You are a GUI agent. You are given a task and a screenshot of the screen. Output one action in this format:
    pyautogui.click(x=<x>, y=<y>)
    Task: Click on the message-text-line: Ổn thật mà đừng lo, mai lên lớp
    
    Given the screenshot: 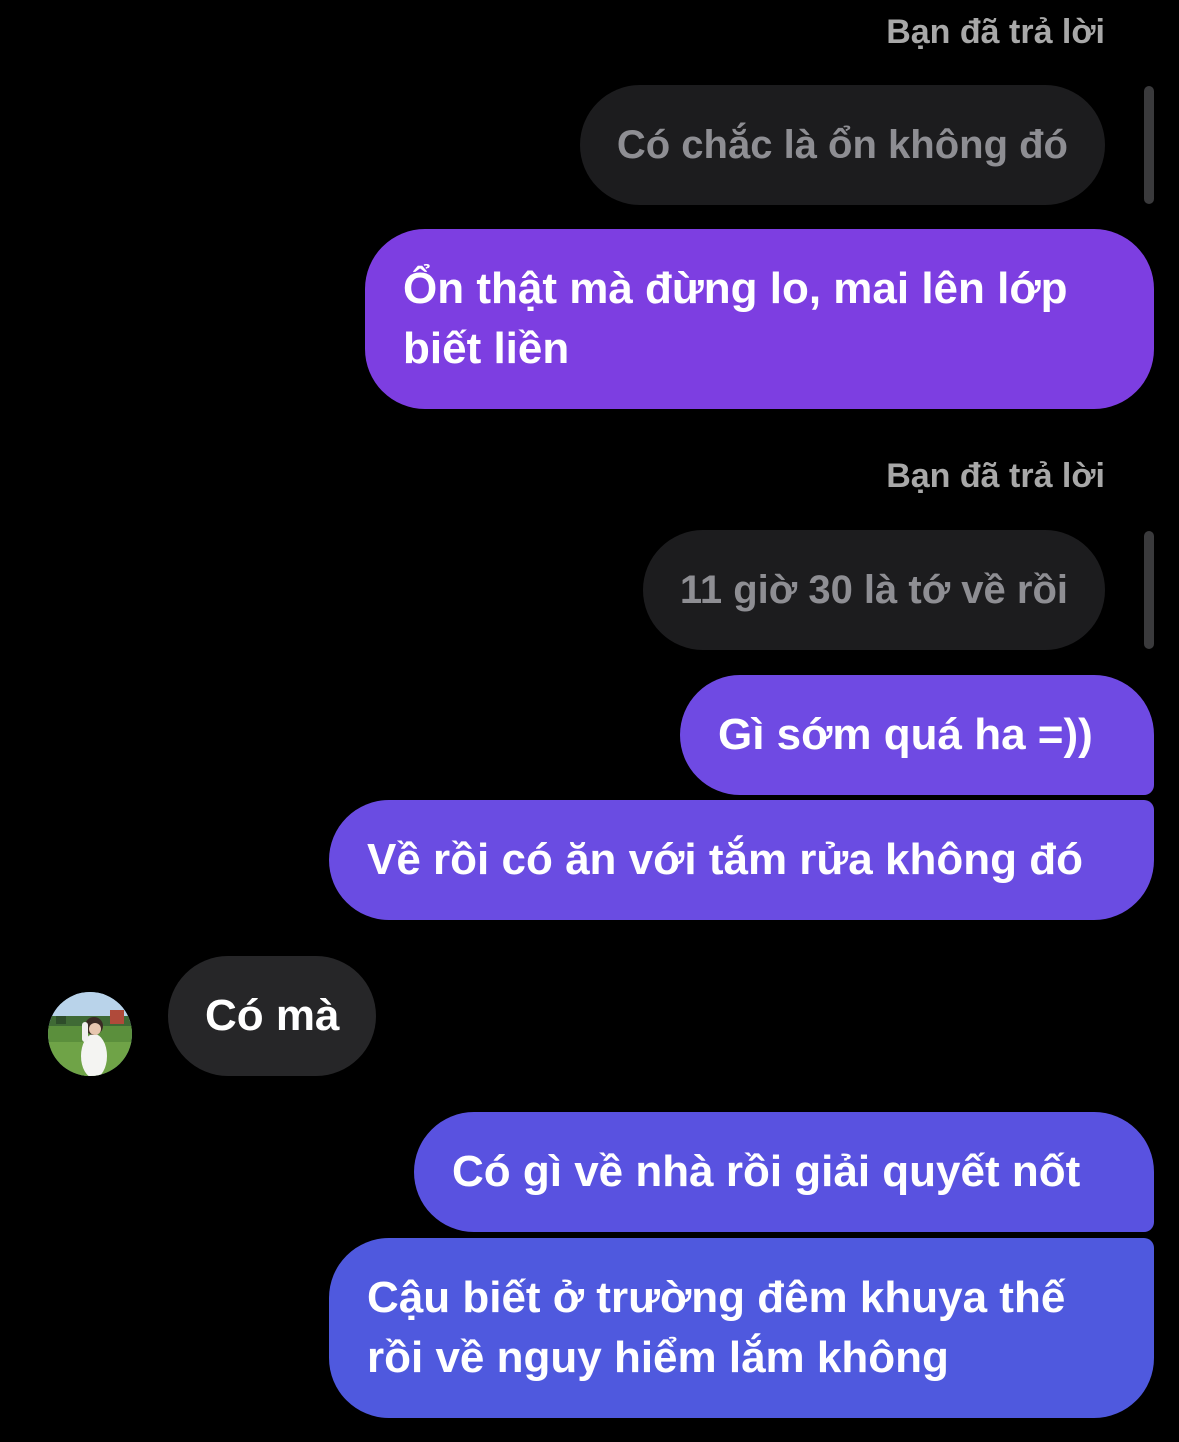 What is the action you would take?
    pyautogui.click(x=735, y=288)
    